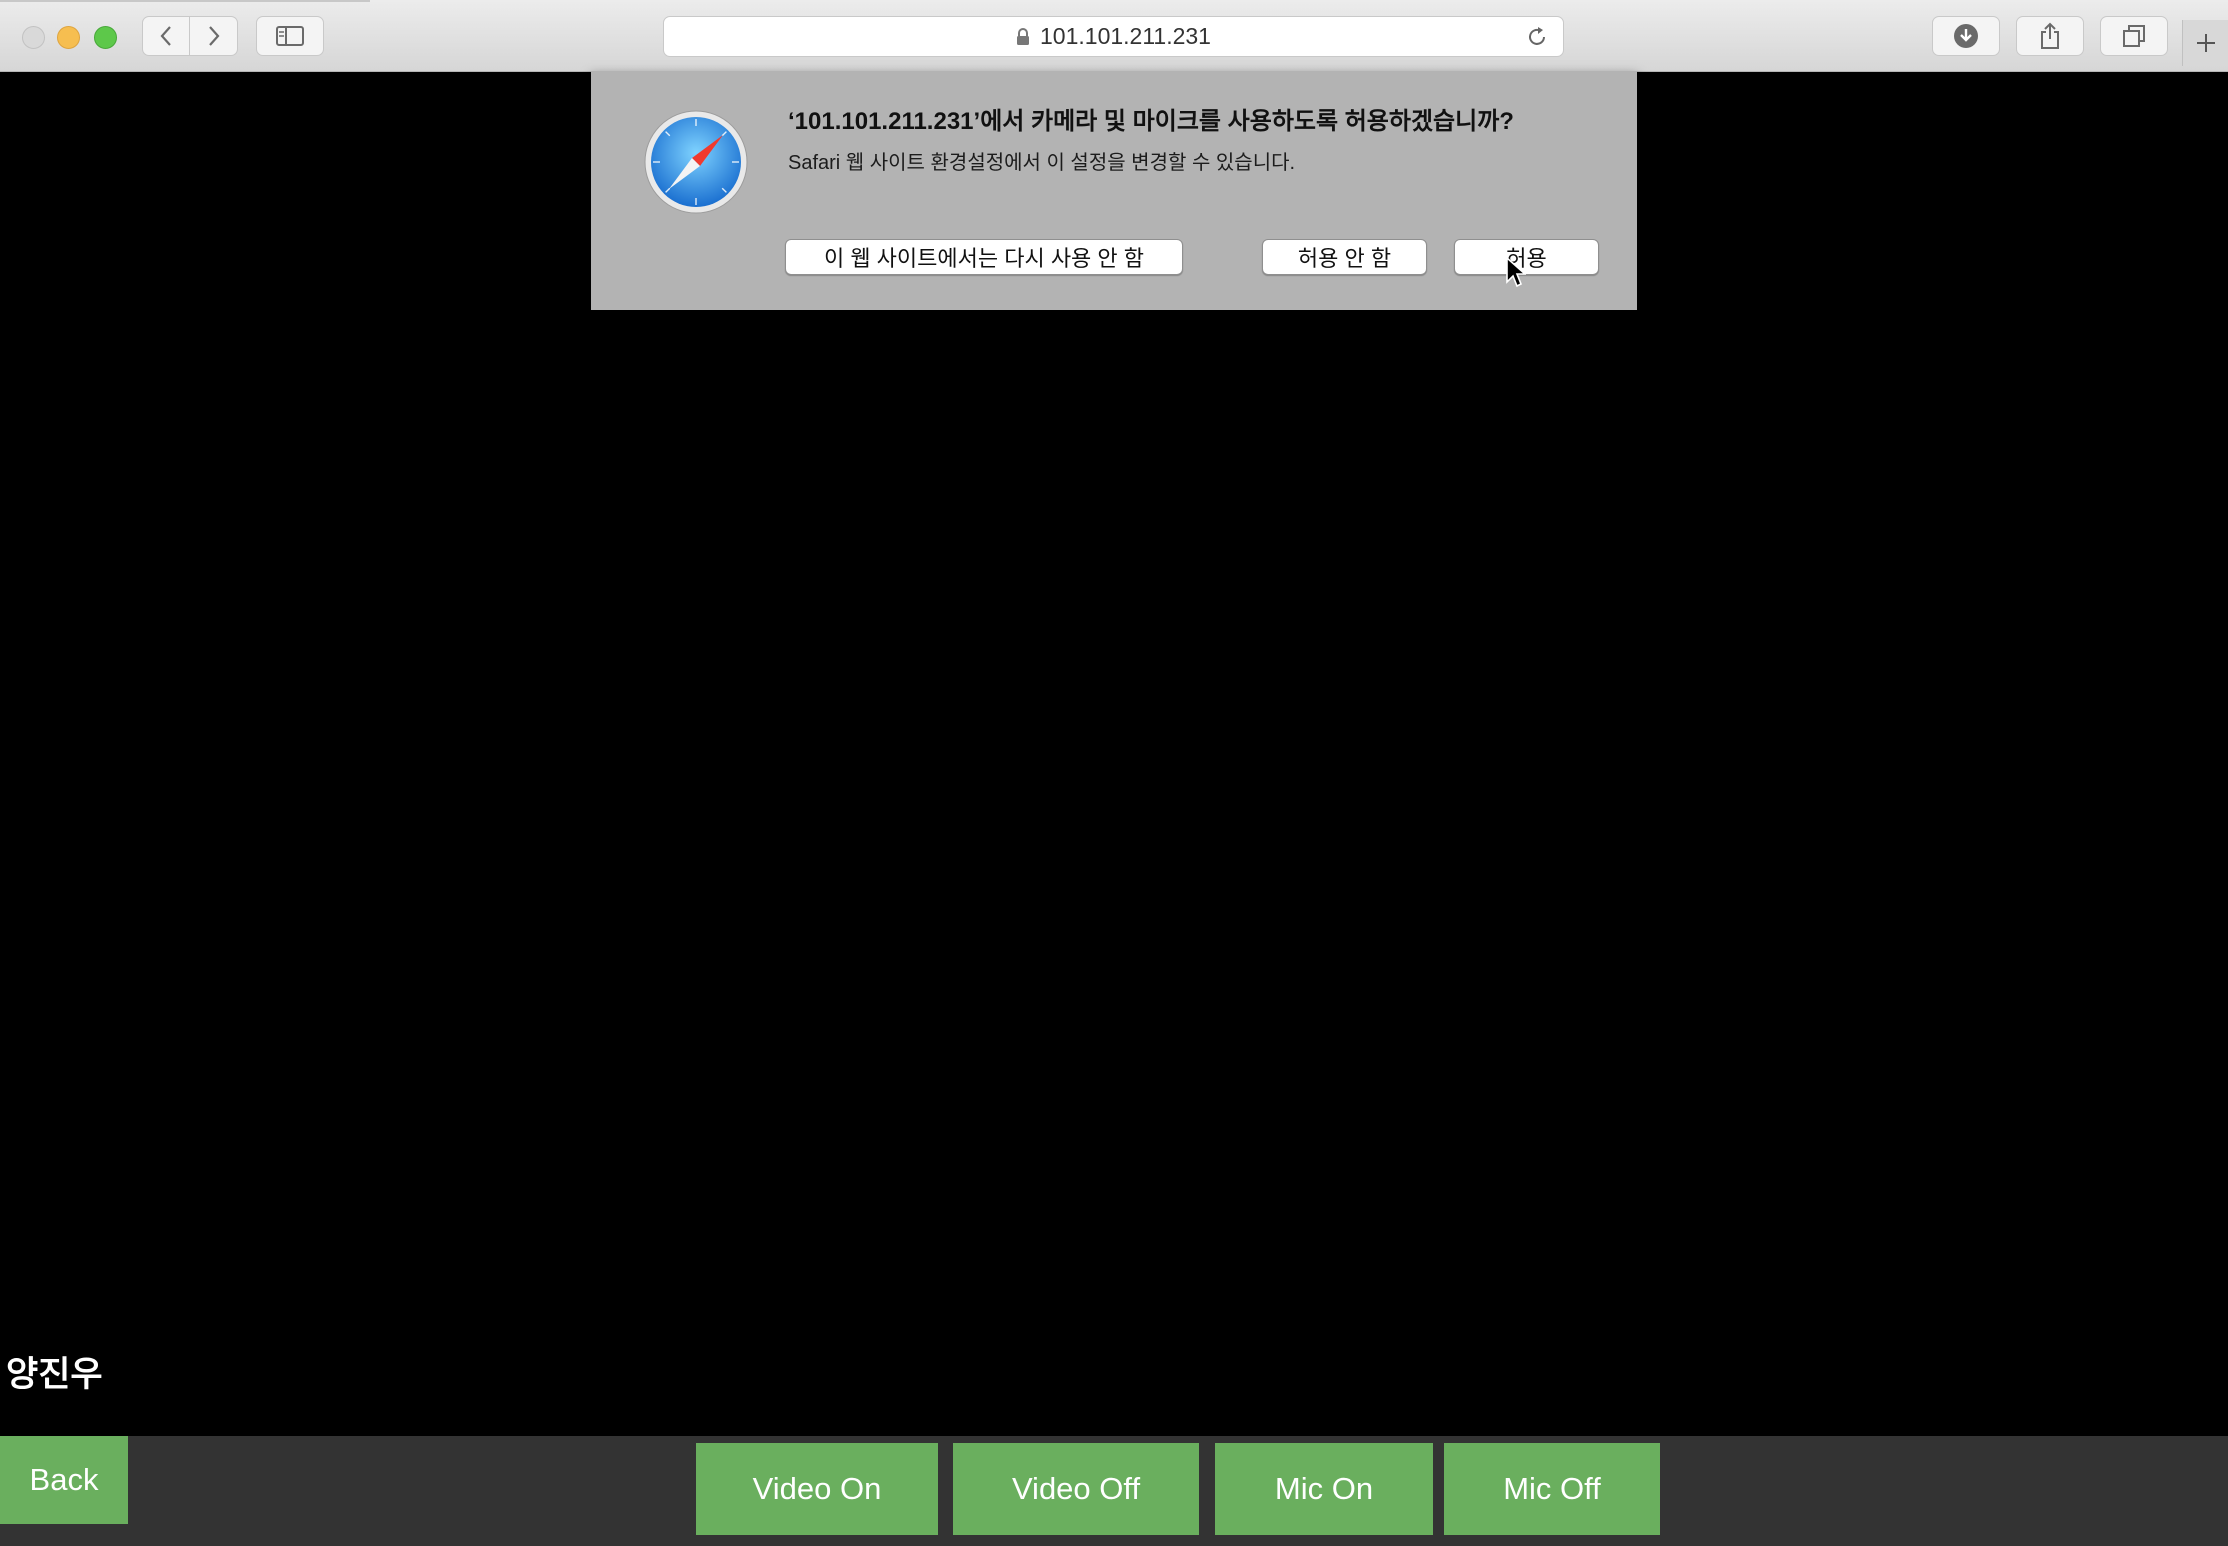  Describe the element at coordinates (1324, 1489) in the screenshot. I see `mic-on-button: Mic On` at that location.